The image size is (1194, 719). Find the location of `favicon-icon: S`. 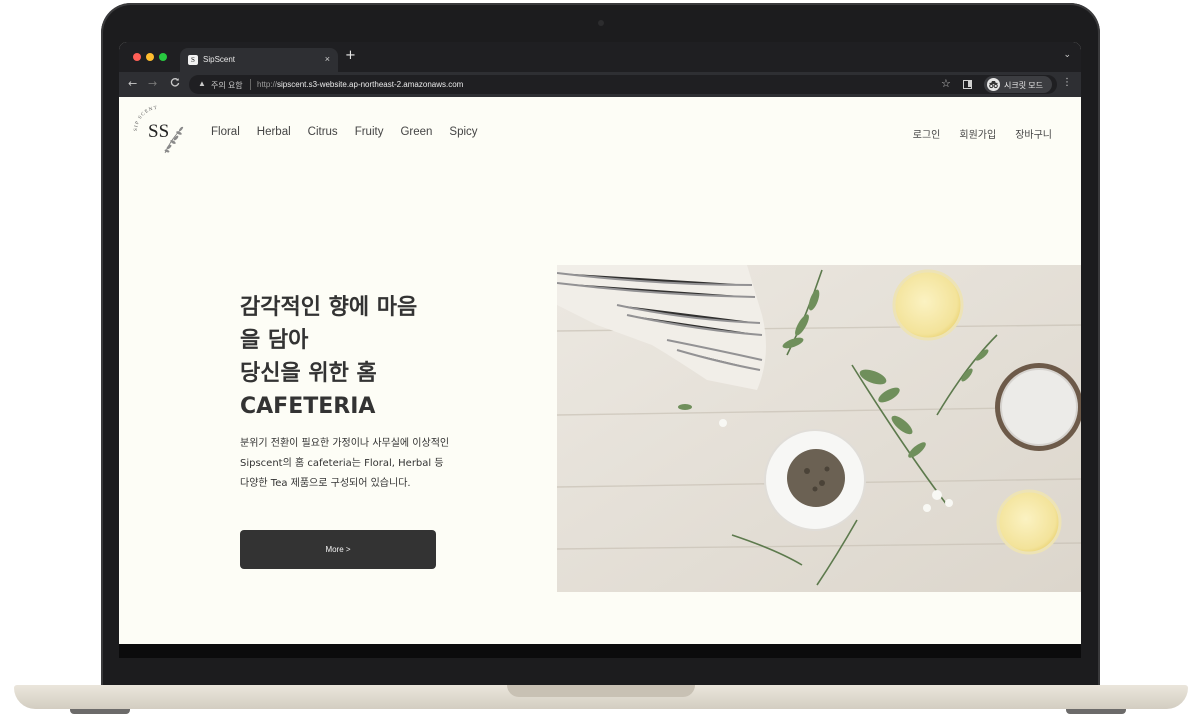

favicon-icon: S is located at coordinates (193, 60).